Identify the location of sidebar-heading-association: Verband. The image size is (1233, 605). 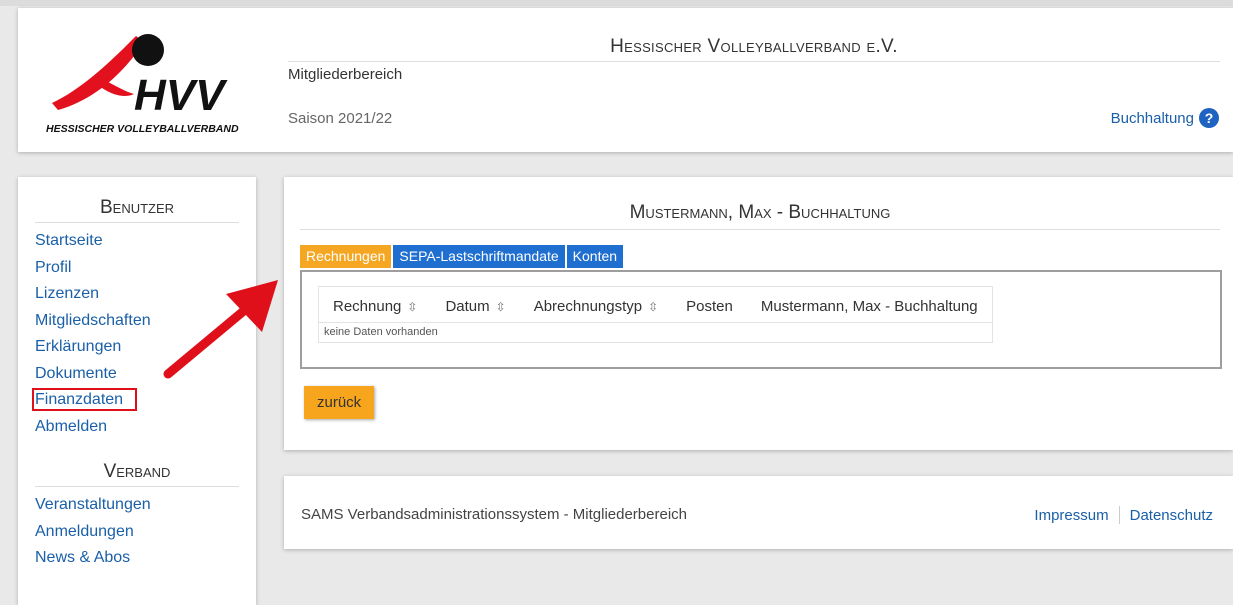
(137, 474).